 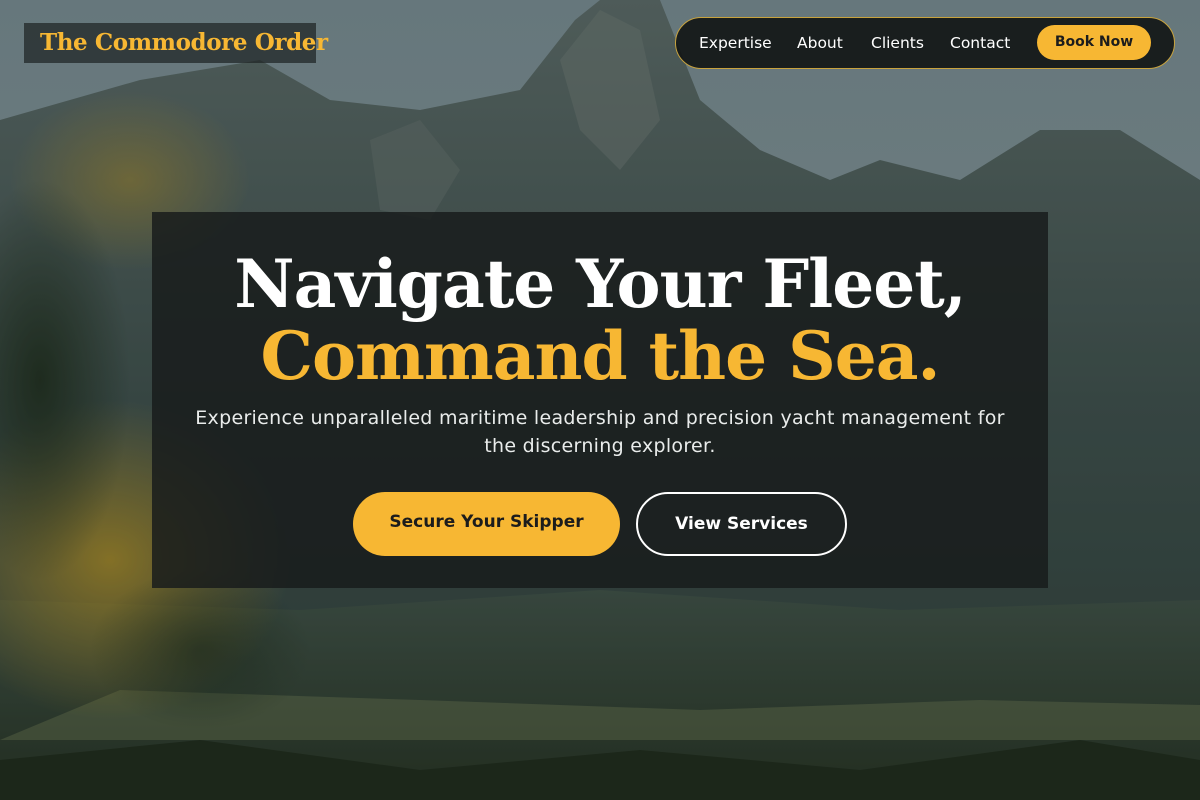 I want to click on nav-link-expertise: Expertise, so click(x=735, y=43).